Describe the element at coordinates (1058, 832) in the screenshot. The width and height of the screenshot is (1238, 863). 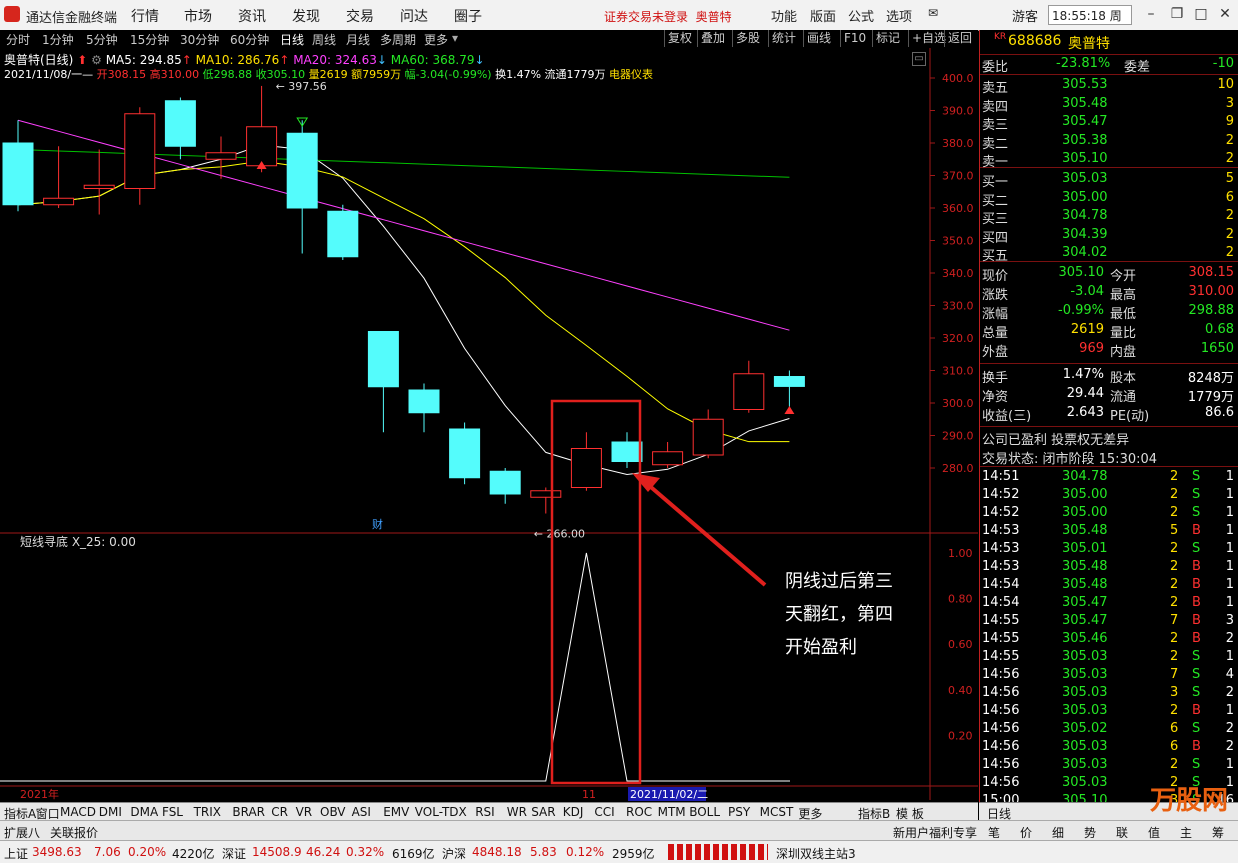
I see `tab-xi: 细` at that location.